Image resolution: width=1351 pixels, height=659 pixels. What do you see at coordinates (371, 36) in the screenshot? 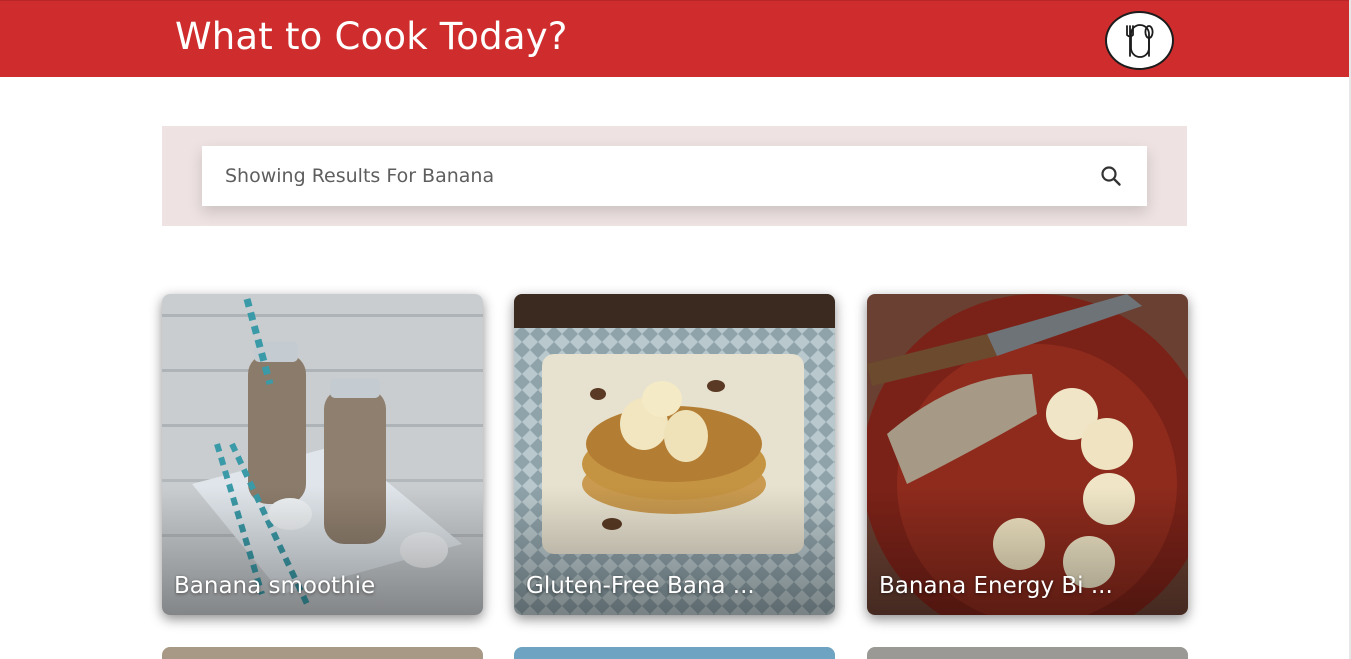
I see `app-title: What to Cook Today?` at bounding box center [371, 36].